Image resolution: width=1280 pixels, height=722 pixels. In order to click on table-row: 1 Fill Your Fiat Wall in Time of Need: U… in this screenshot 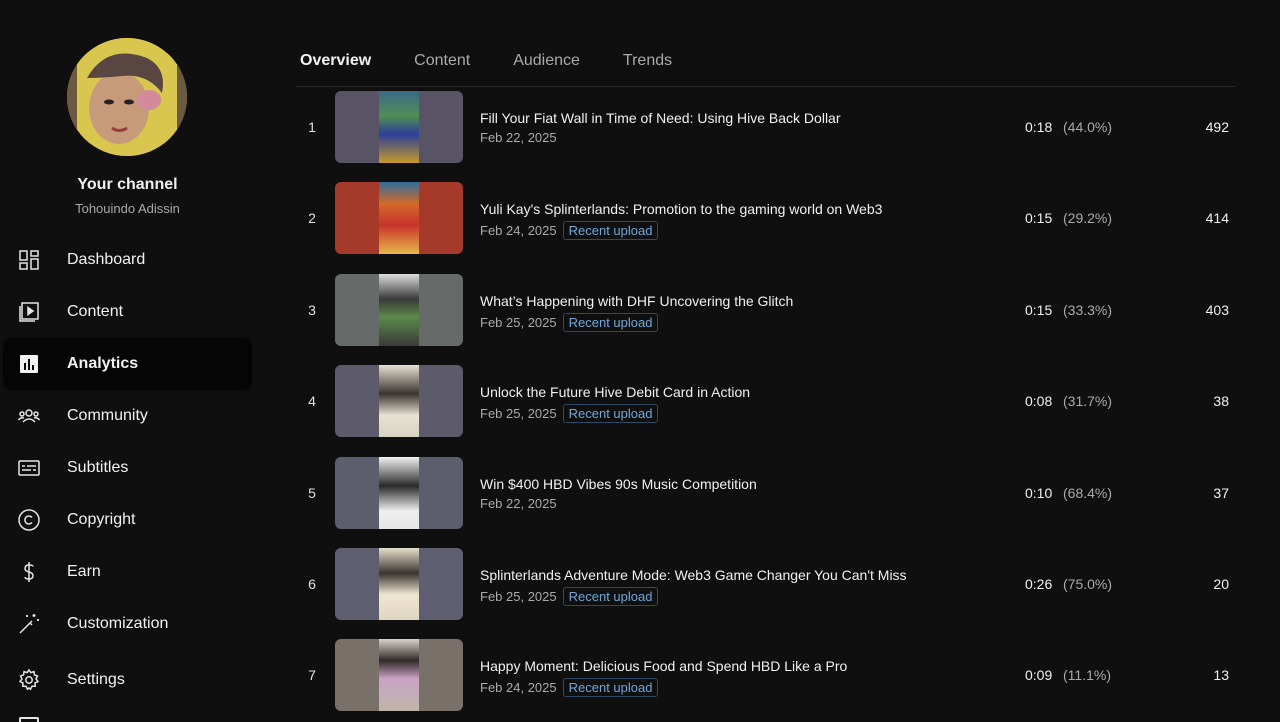, I will do `click(766, 136)`.